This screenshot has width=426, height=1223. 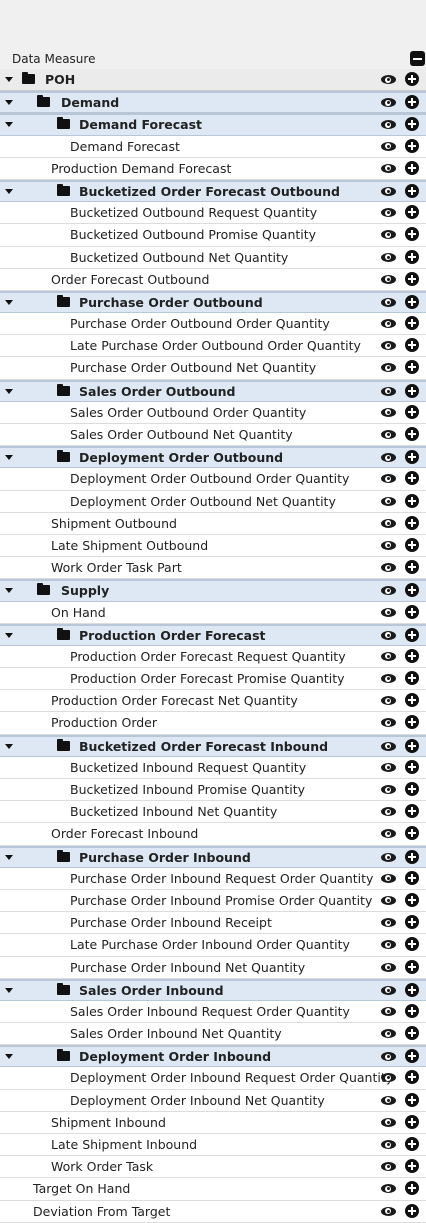 What do you see at coordinates (213, 524) in the screenshot?
I see `measure-row: Shipment Outbound` at bounding box center [213, 524].